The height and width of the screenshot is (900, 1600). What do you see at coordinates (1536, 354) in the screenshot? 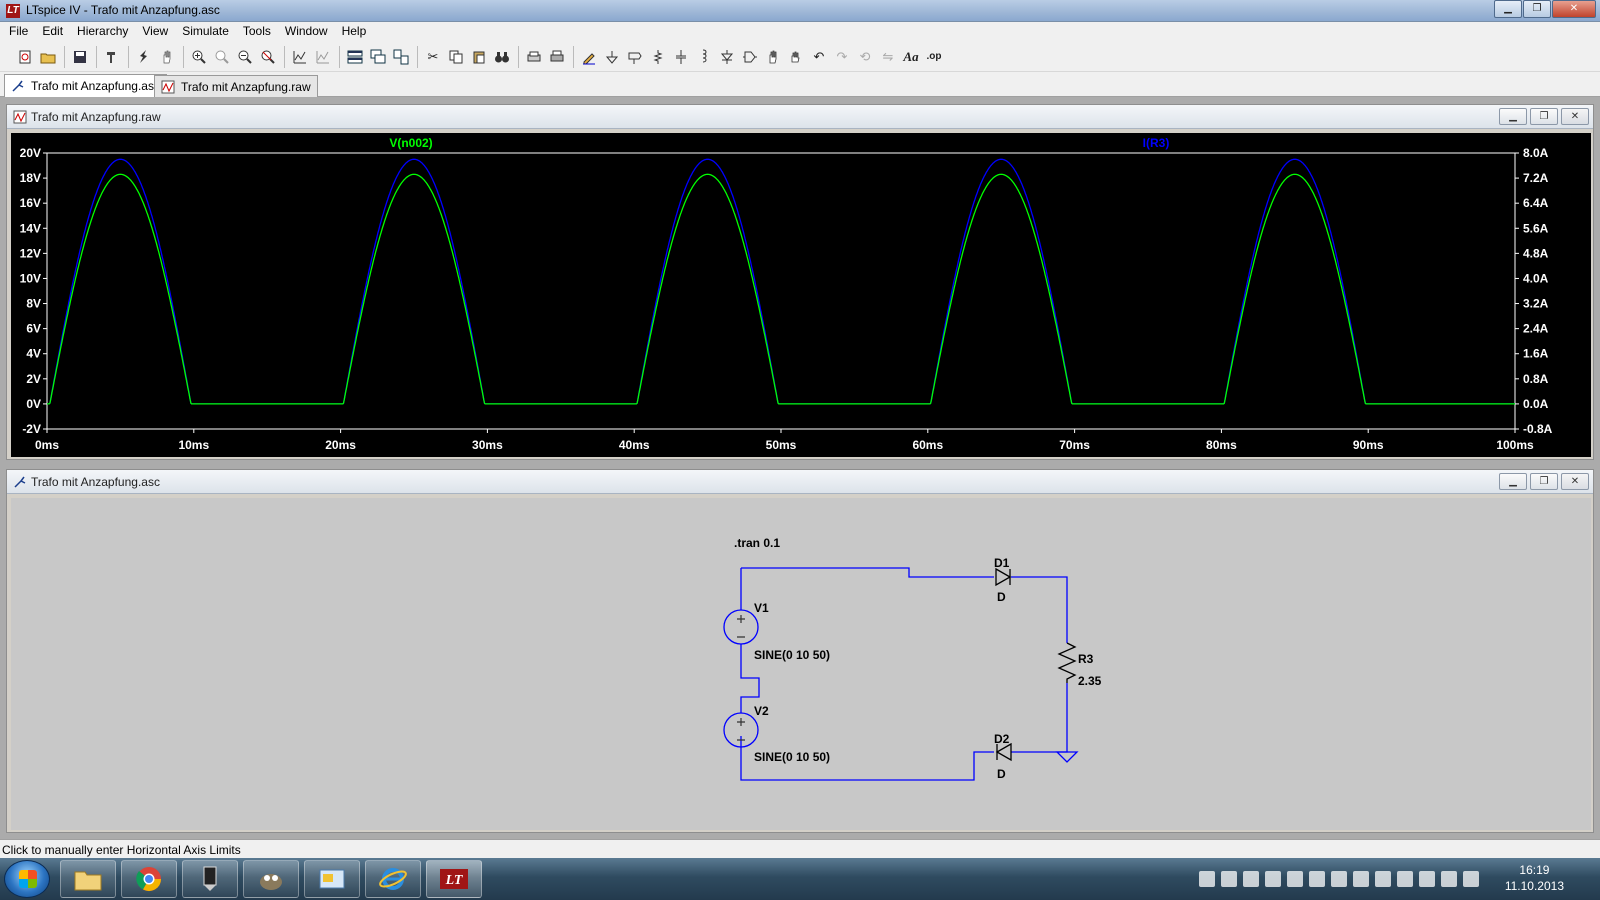
I see `right-tick-label: 1.6A` at bounding box center [1536, 354].